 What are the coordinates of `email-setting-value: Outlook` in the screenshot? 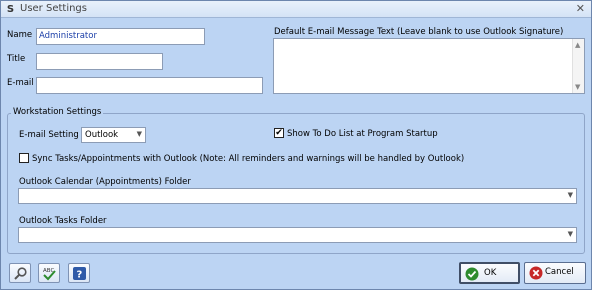 It's located at (102, 135).